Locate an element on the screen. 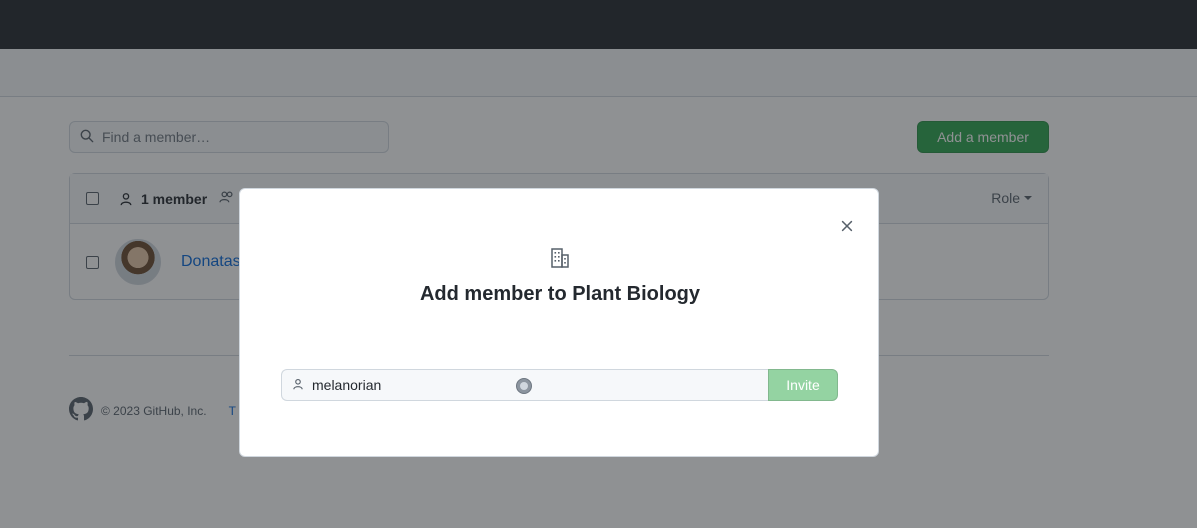 Image resolution: width=1197 pixels, height=528 pixels. organization-icon is located at coordinates (560, 259).